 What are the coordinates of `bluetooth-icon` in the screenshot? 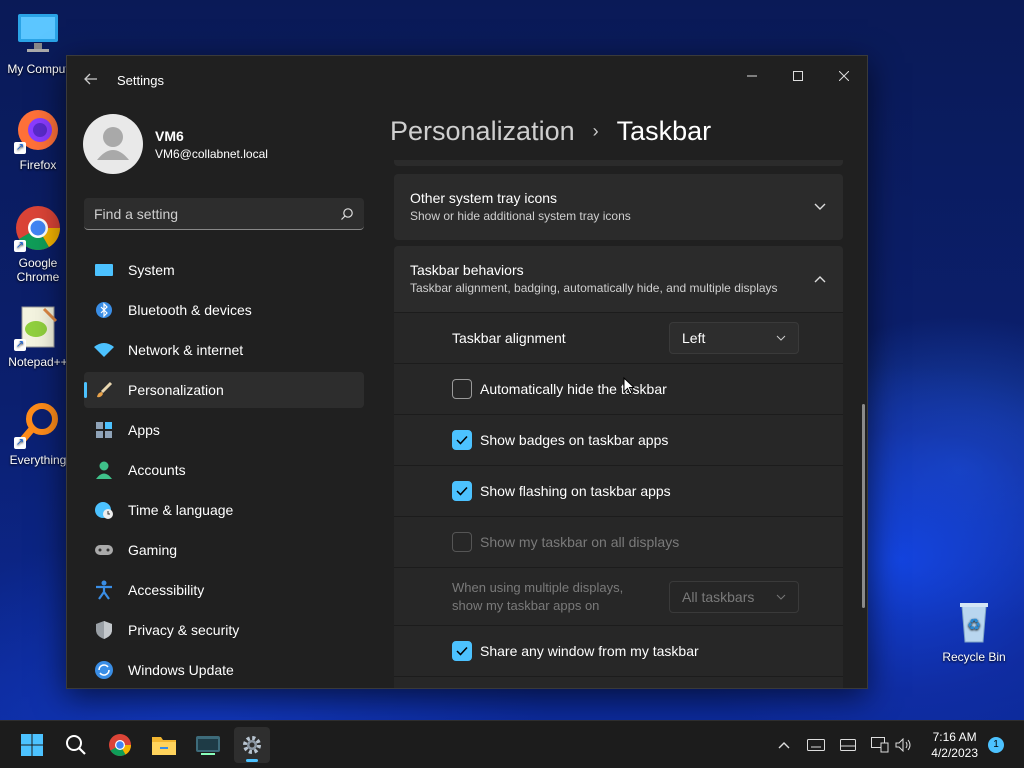 It's located at (104, 310).